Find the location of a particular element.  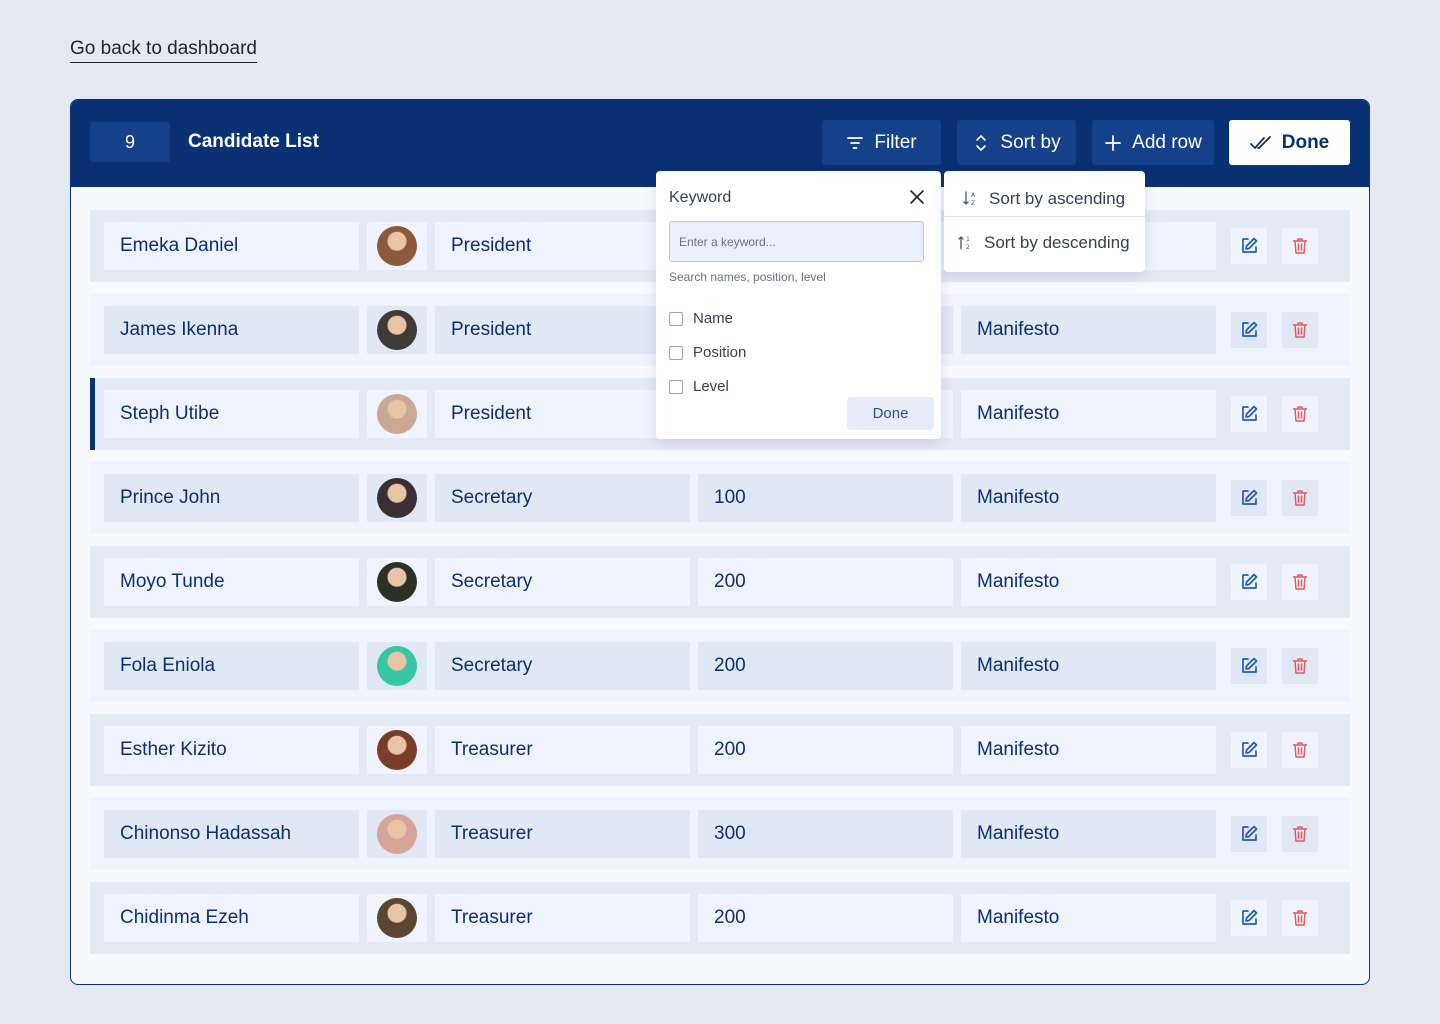

candidate-name: Emeka Daniel is located at coordinates (231, 246).